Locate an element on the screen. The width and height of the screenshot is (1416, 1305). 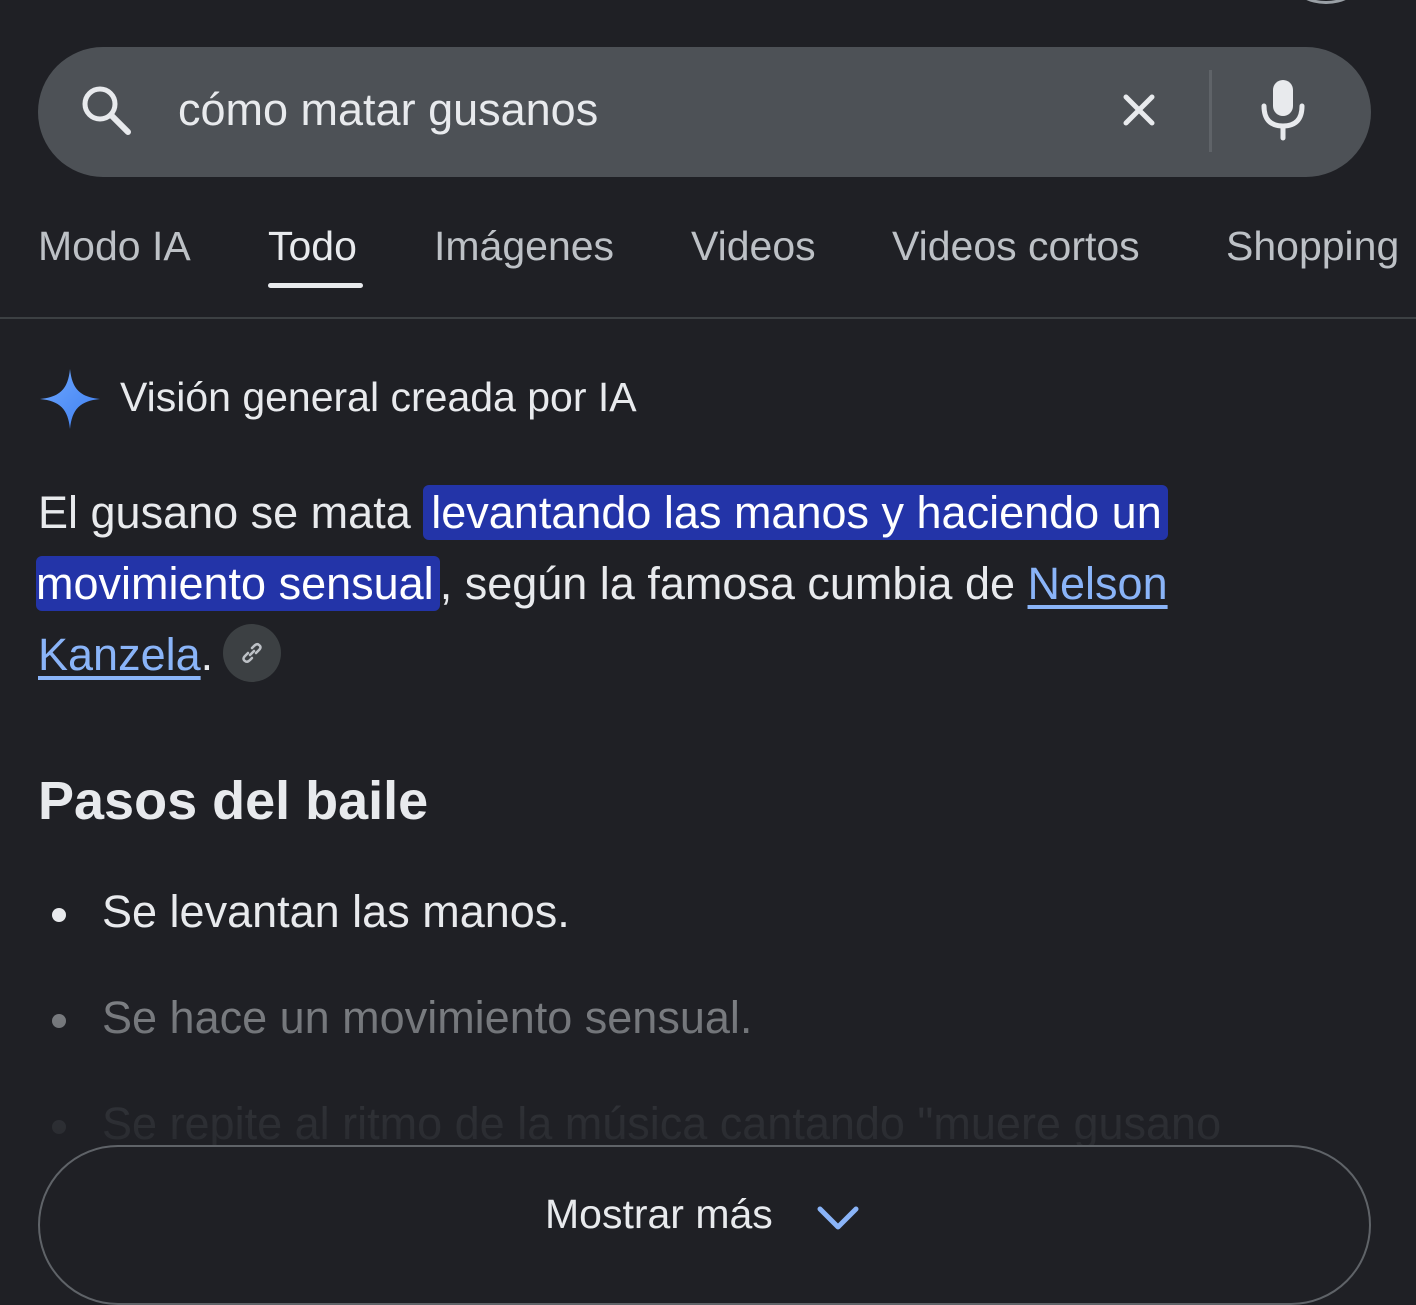
answer-prefix: El gusano se mata is located at coordinates (231, 512).